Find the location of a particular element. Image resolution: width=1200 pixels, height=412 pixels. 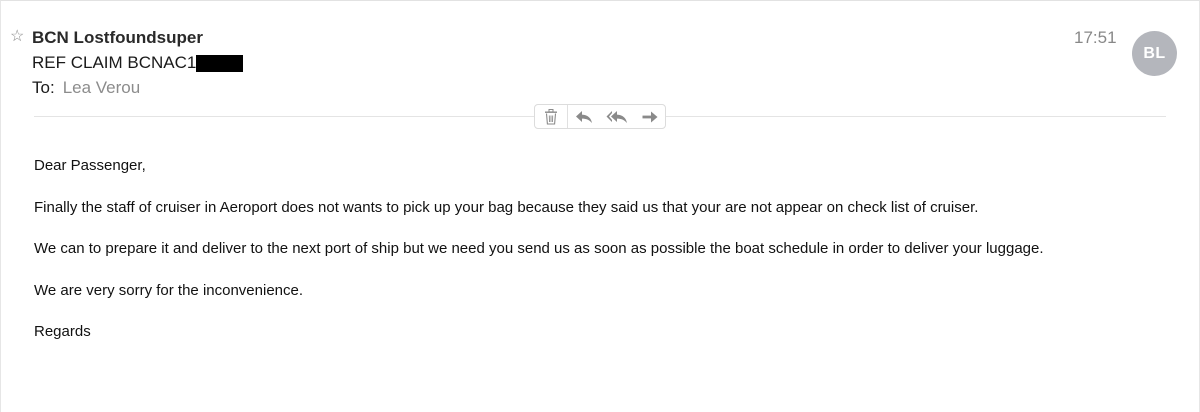

reply-icon is located at coordinates (584, 117).